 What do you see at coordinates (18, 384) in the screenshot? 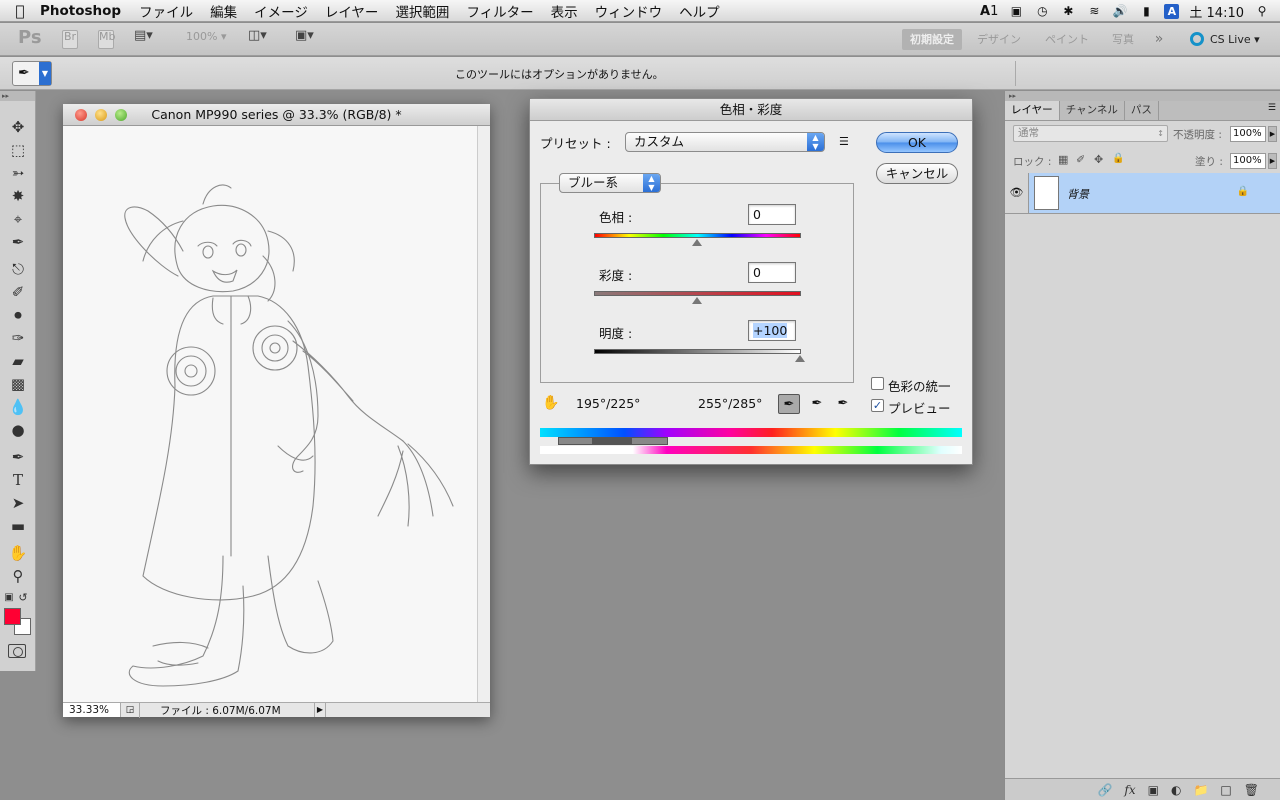
I see `gradient-tool-icon: ▩` at bounding box center [18, 384].